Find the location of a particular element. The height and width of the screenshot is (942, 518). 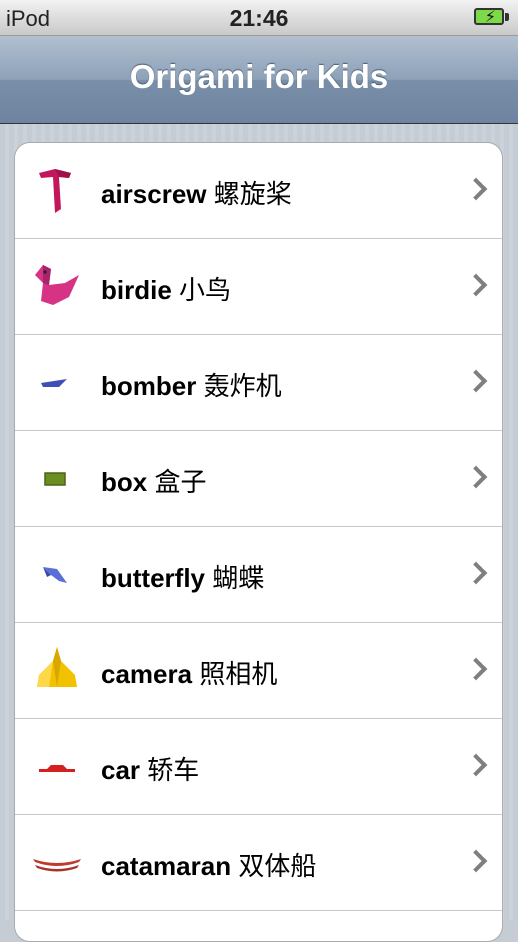

item-label: butterfly 蝴蝶 is located at coordinates (183, 578).